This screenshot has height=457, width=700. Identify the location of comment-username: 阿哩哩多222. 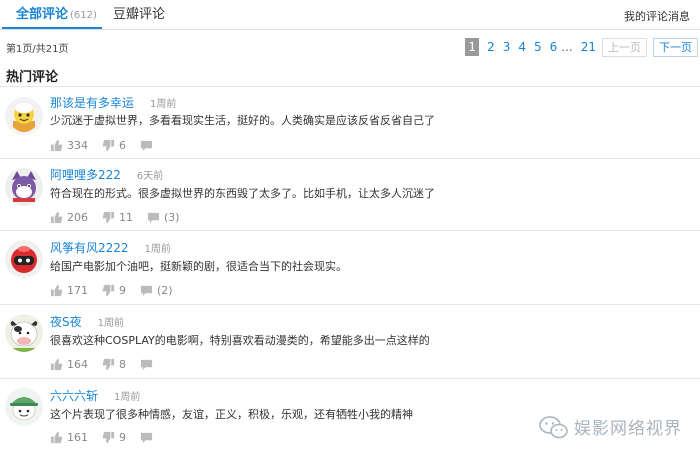
(85, 175).